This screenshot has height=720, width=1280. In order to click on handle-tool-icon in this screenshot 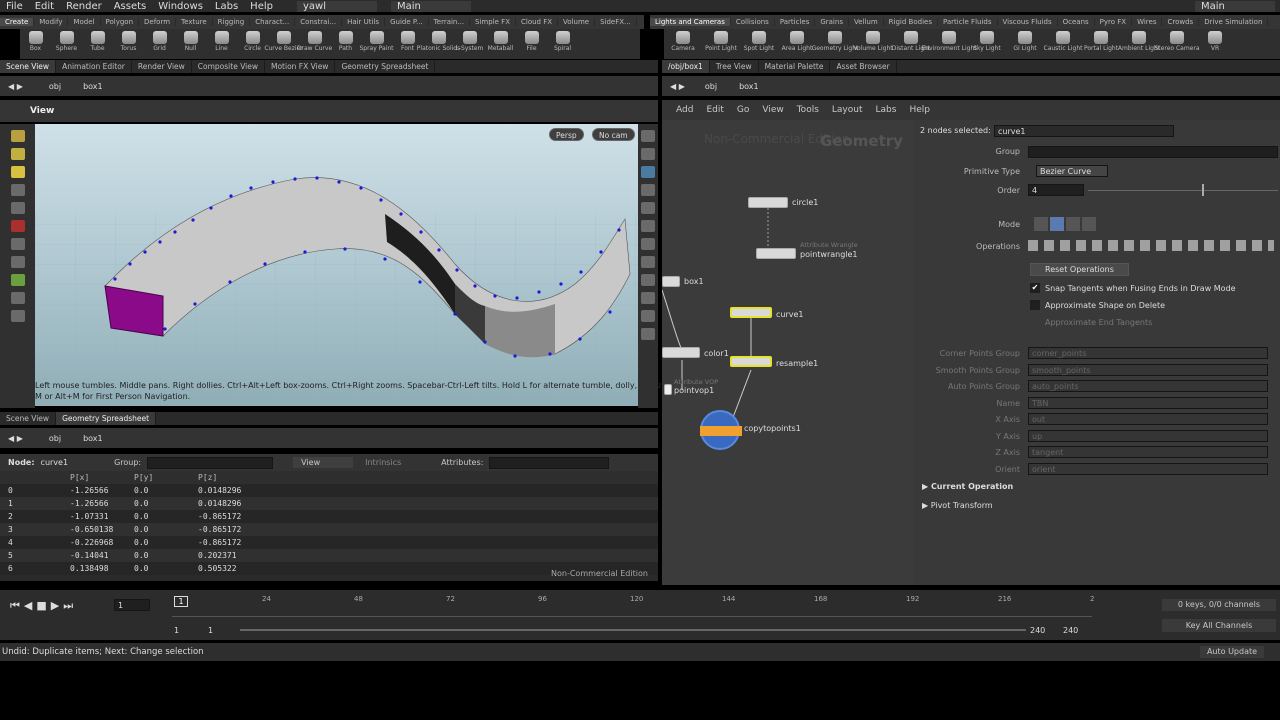, I will do `click(17, 172)`.